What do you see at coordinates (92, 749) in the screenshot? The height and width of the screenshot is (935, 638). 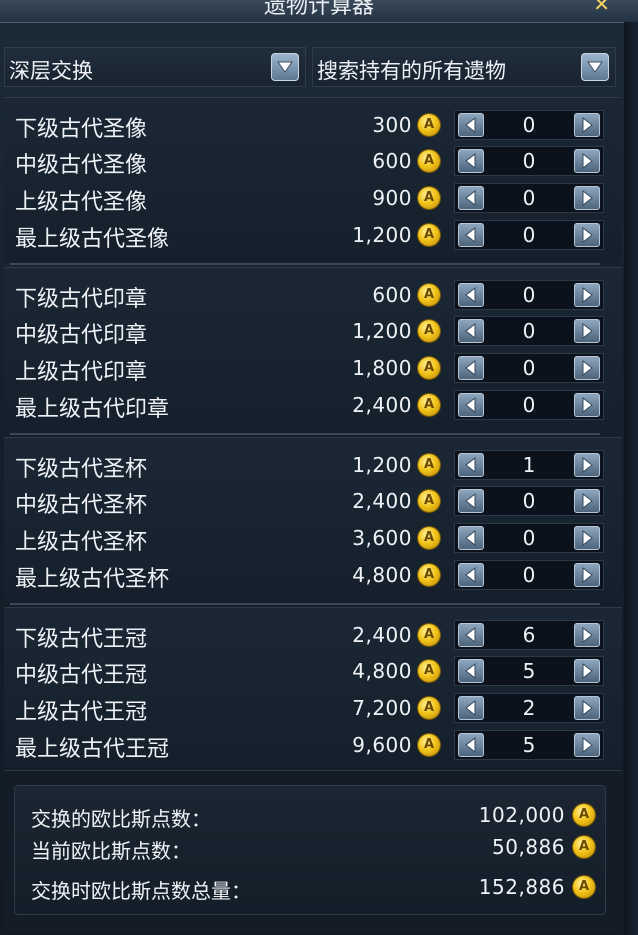 I see `relic-name: 最上级古代王冠` at bounding box center [92, 749].